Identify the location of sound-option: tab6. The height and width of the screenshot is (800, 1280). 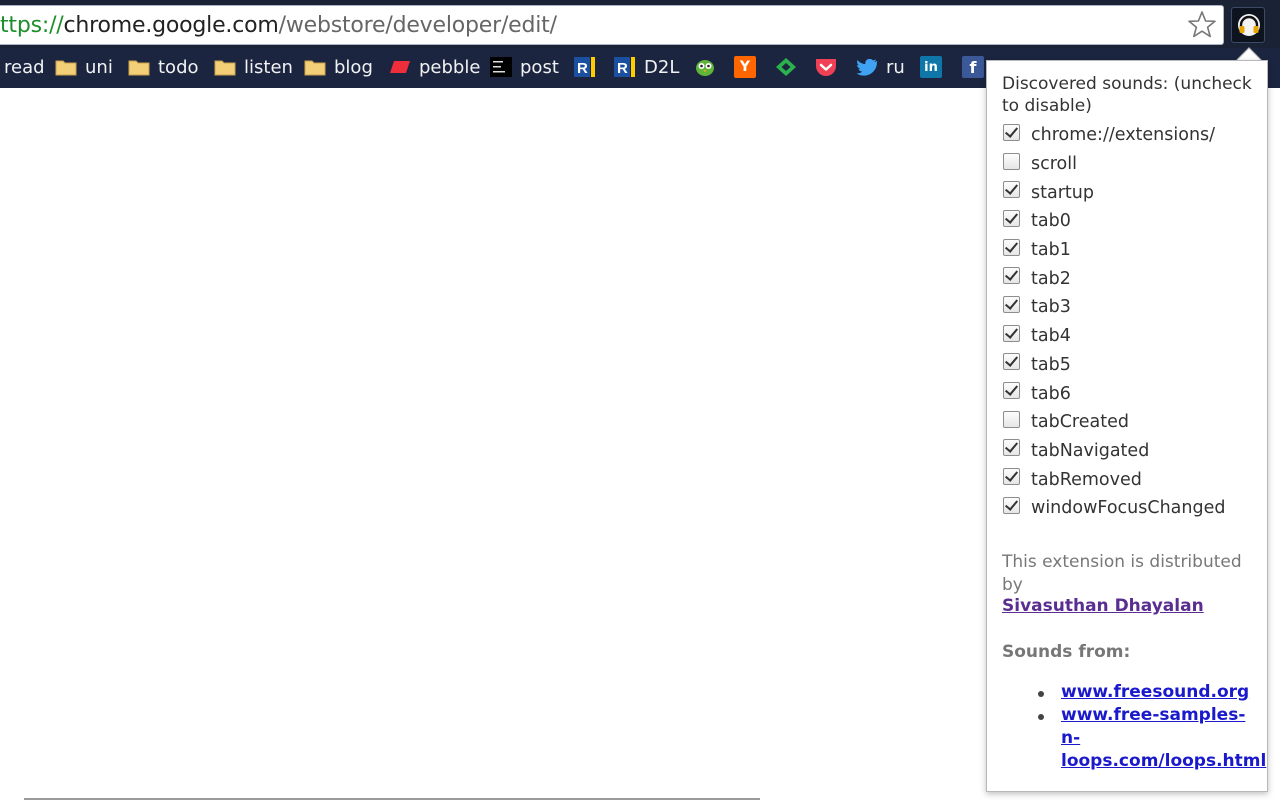
(1114, 393).